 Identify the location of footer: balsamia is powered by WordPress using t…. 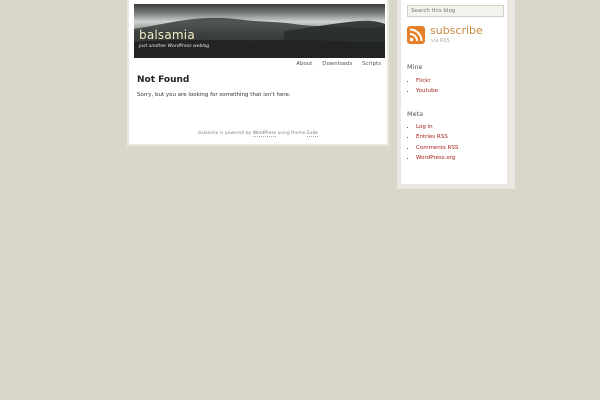
(258, 134).